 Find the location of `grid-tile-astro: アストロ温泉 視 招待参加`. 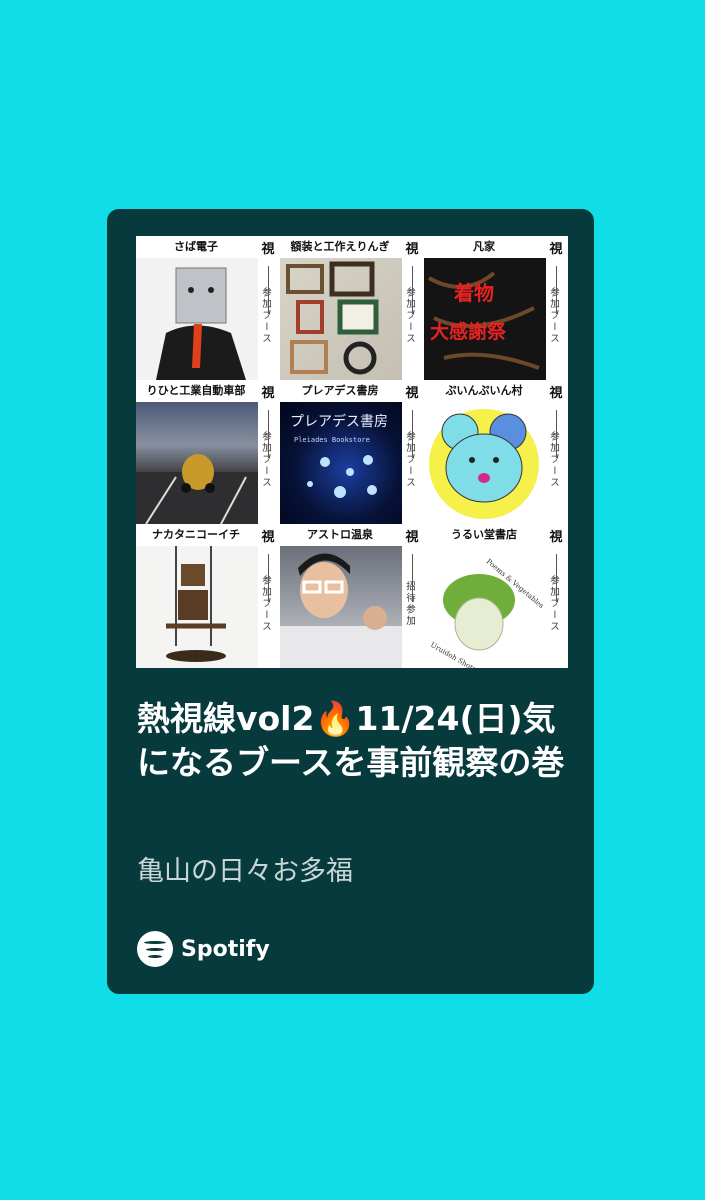

grid-tile-astro: アストロ温泉 視 招待参加 is located at coordinates (352, 596).